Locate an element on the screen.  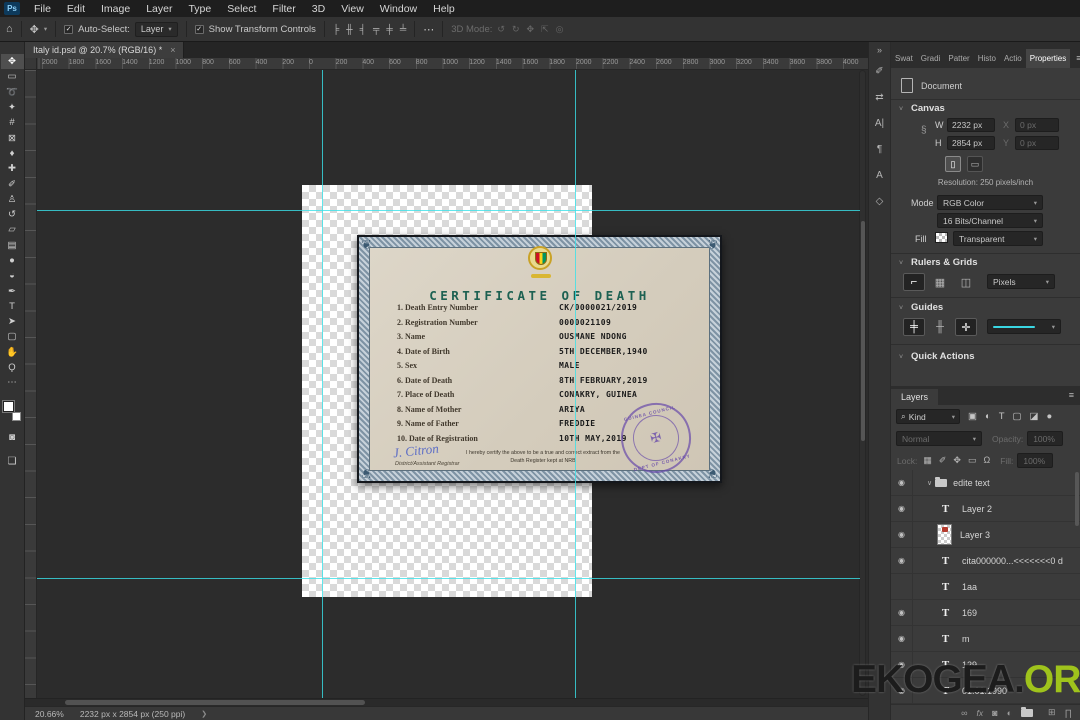
menu-3d: 3D is located at coordinates (318, 8).